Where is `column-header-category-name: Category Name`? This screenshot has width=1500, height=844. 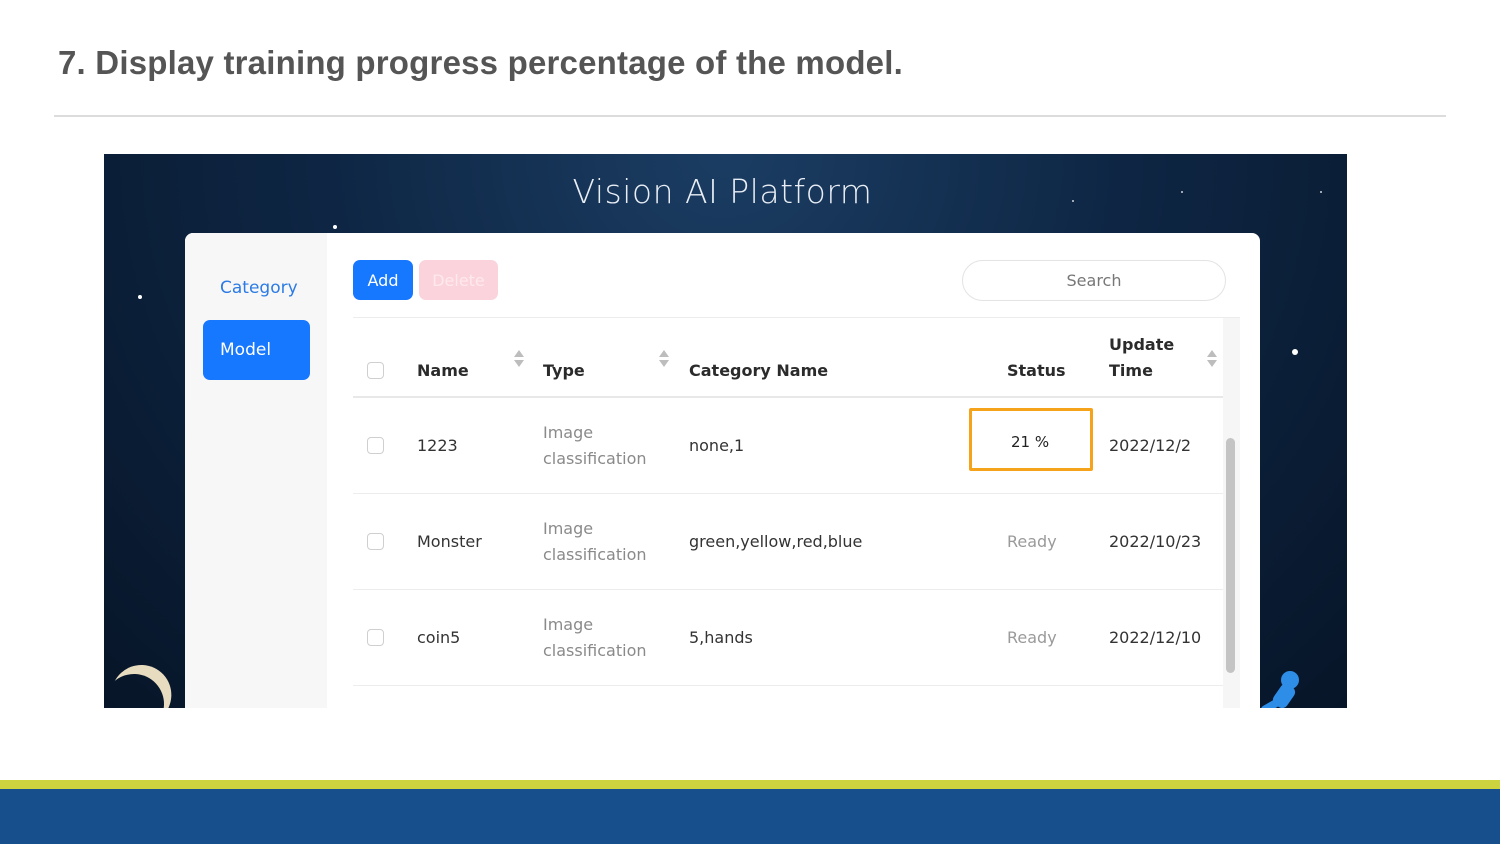
column-header-category-name: Category Name is located at coordinates (759, 370).